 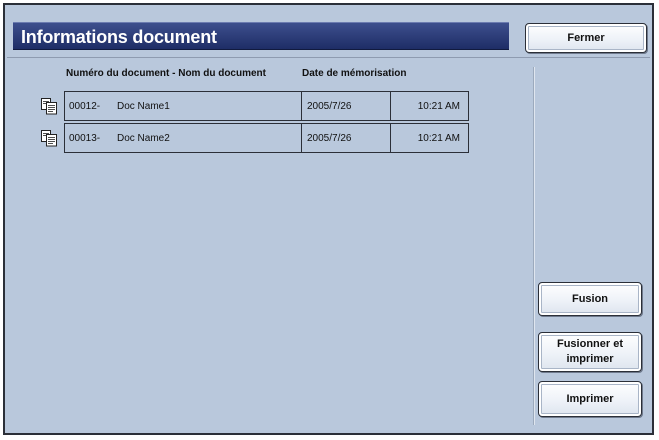 I want to click on document-row: 00013- Doc Name2 2005/7/26 10:21 AM, so click(x=266, y=138).